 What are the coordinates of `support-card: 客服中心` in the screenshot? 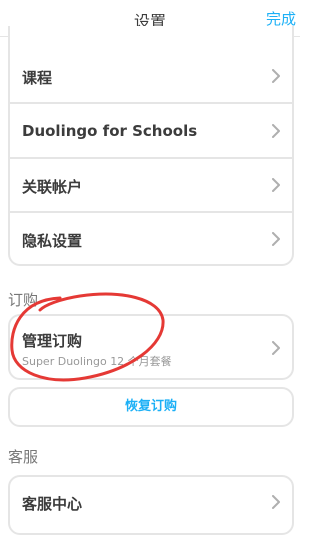 It's located at (151, 505).